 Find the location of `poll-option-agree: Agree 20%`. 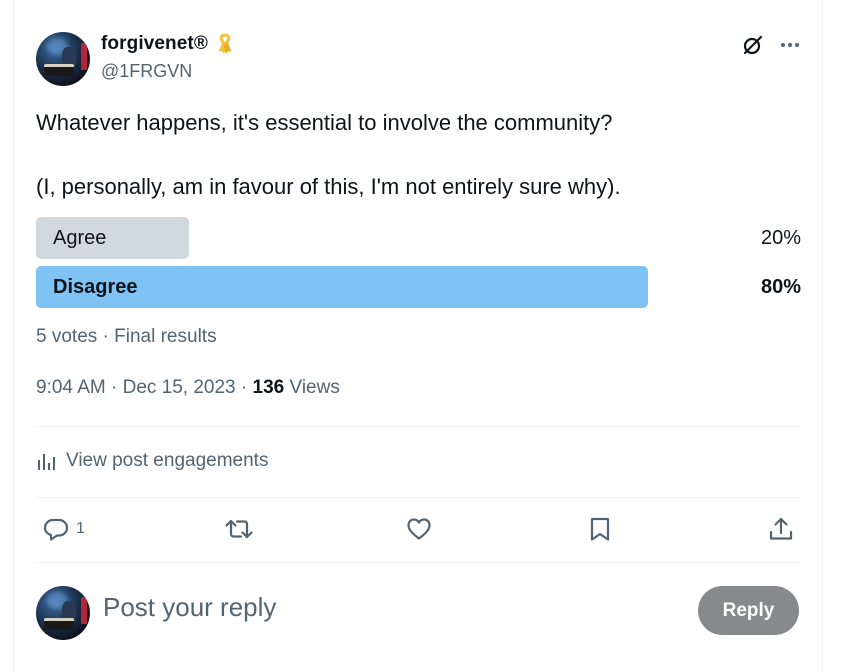

poll-option-agree: Agree 20% is located at coordinates (418, 238).